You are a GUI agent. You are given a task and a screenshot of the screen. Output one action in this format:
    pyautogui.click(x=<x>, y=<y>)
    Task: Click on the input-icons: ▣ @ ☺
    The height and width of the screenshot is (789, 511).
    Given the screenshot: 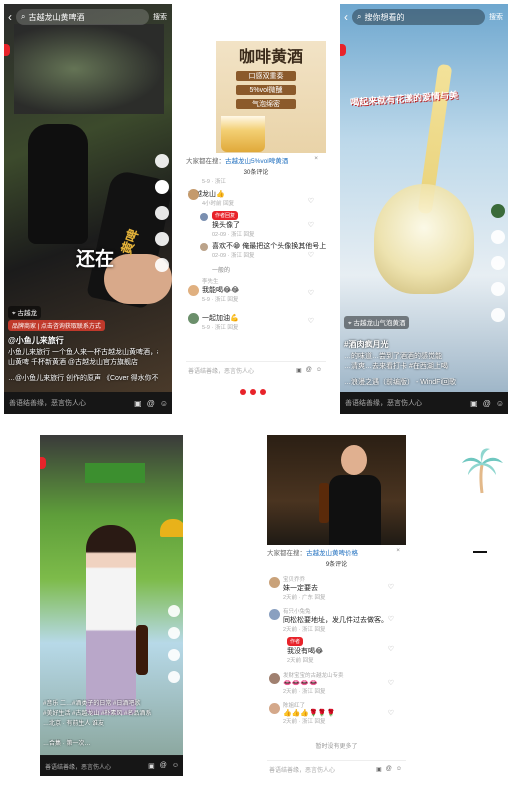 What is the action you would take?
    pyautogui.click(x=487, y=403)
    